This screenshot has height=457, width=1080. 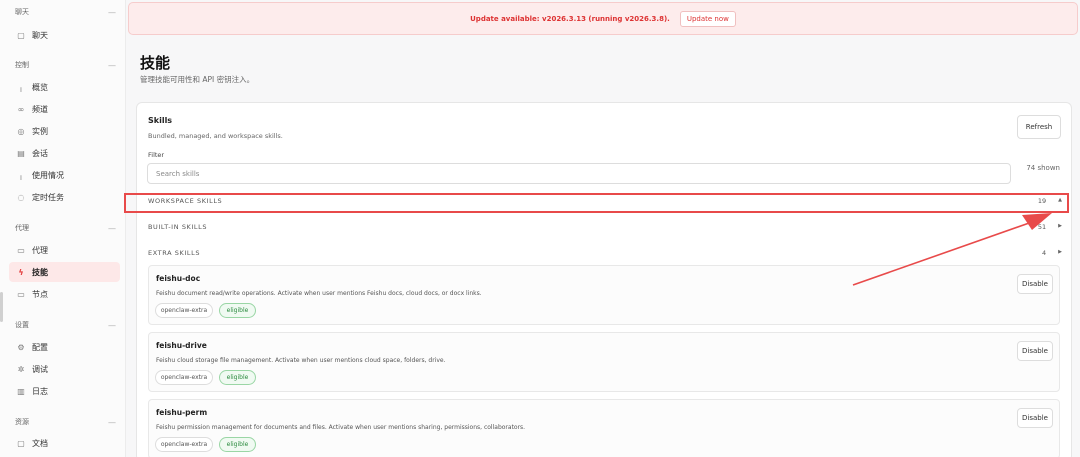 I want to click on card-title: Skills, so click(x=160, y=120).